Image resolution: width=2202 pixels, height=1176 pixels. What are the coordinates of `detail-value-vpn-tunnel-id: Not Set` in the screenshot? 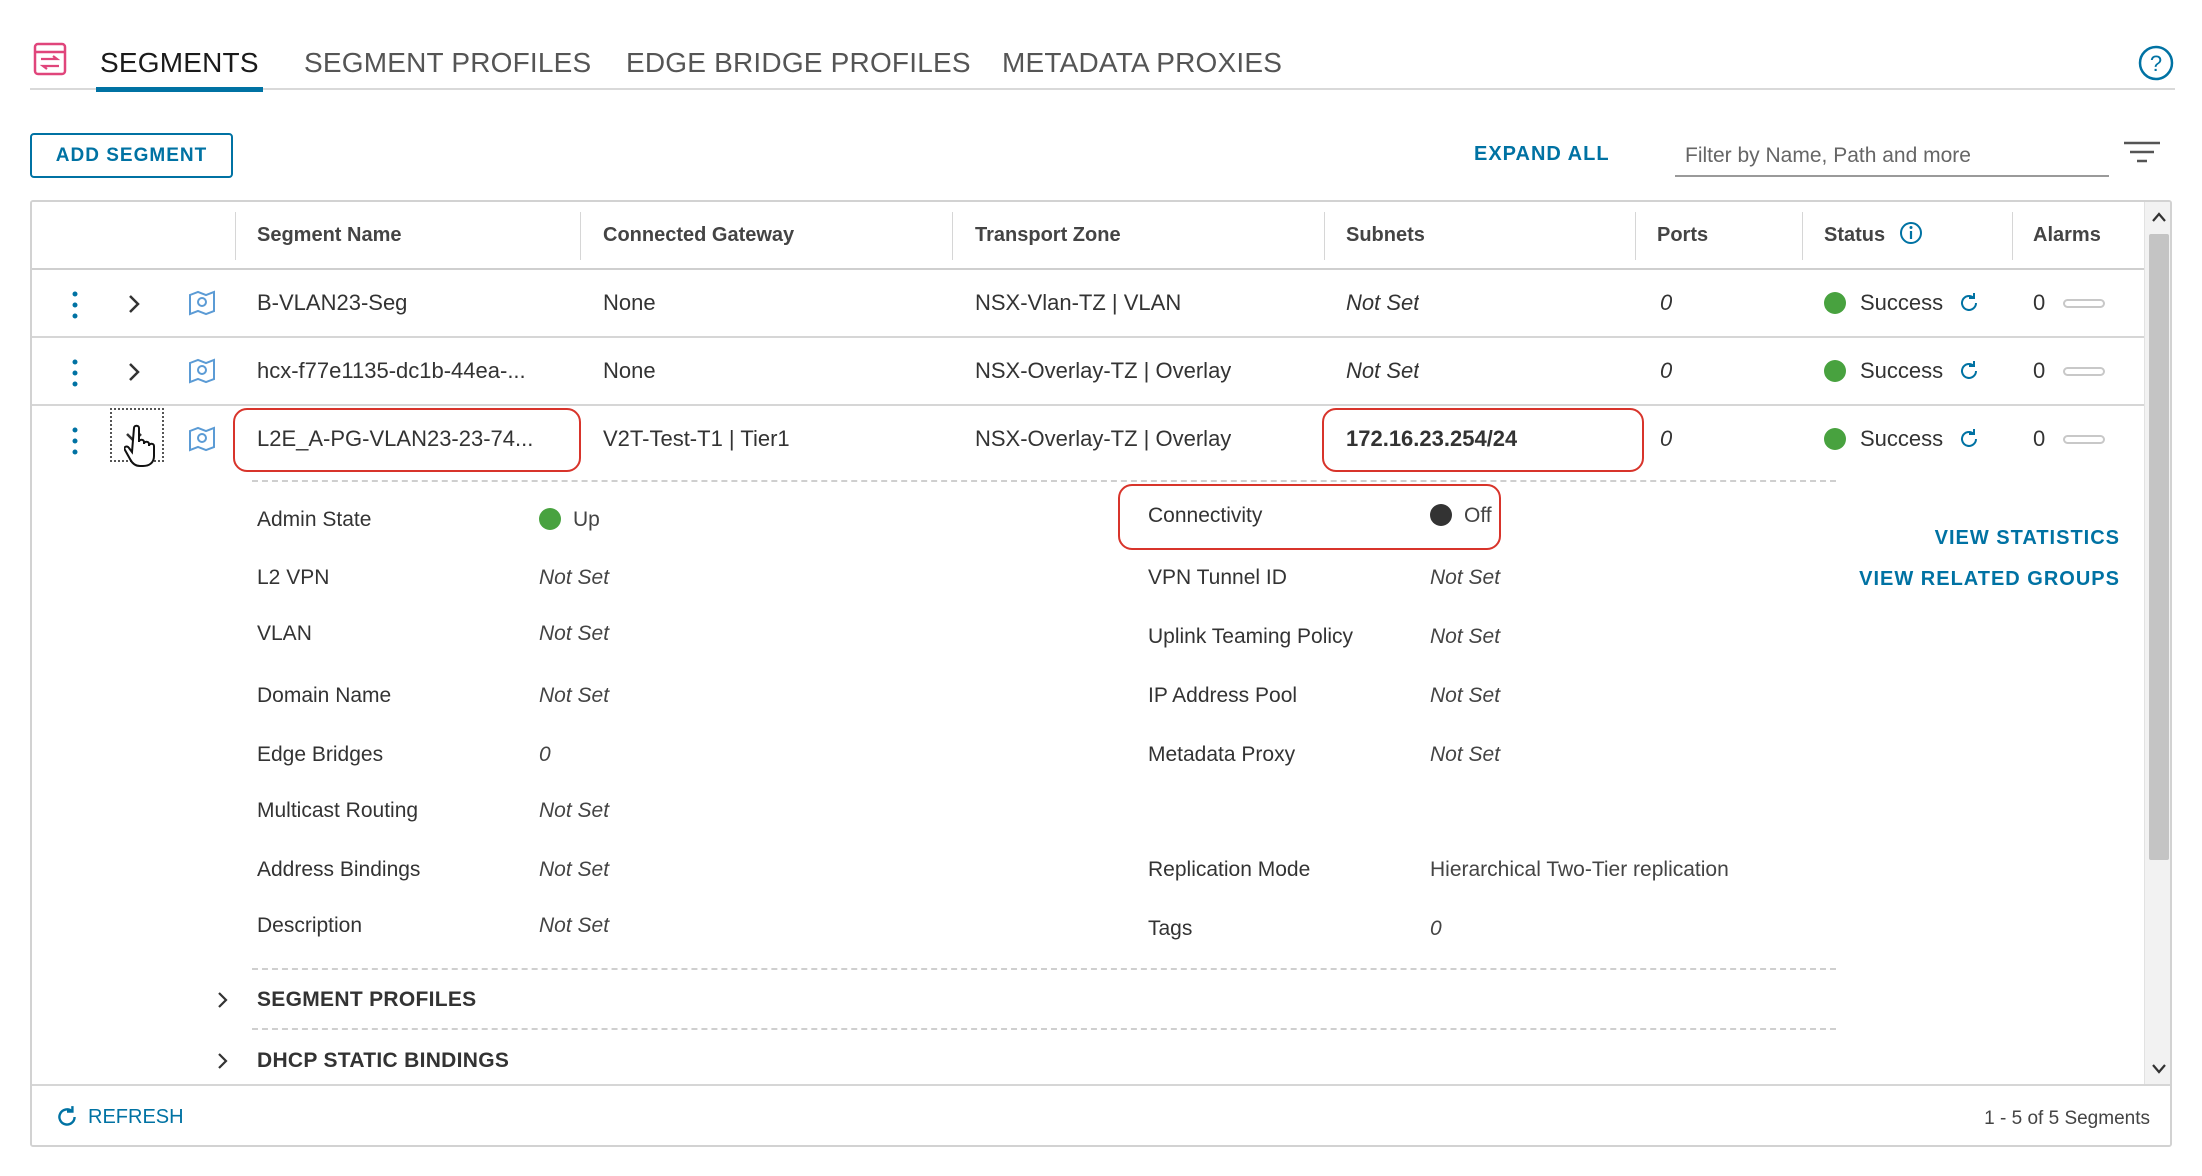 It's located at (1465, 577).